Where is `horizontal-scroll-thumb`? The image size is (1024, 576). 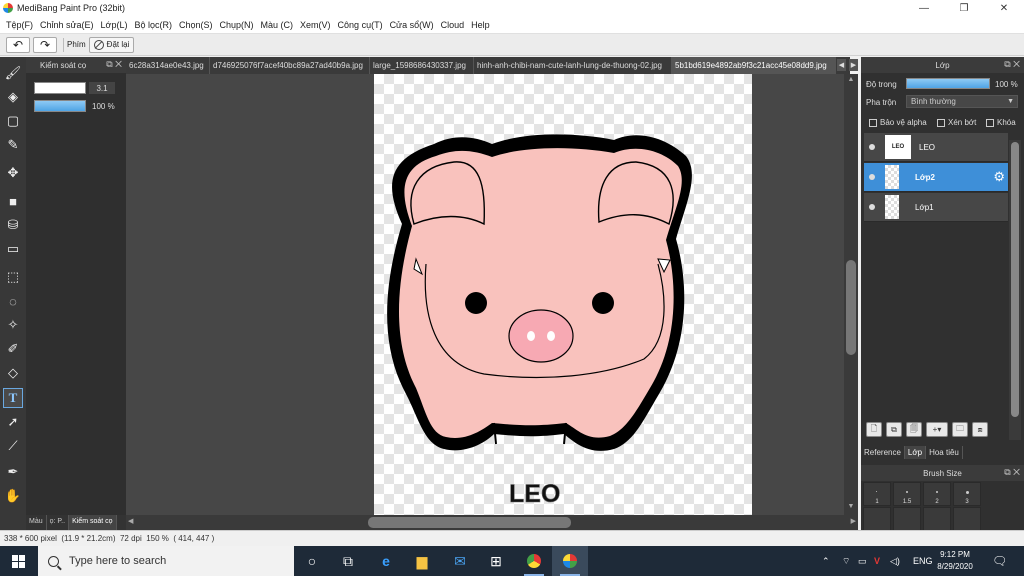 horizontal-scroll-thumb is located at coordinates (469, 522).